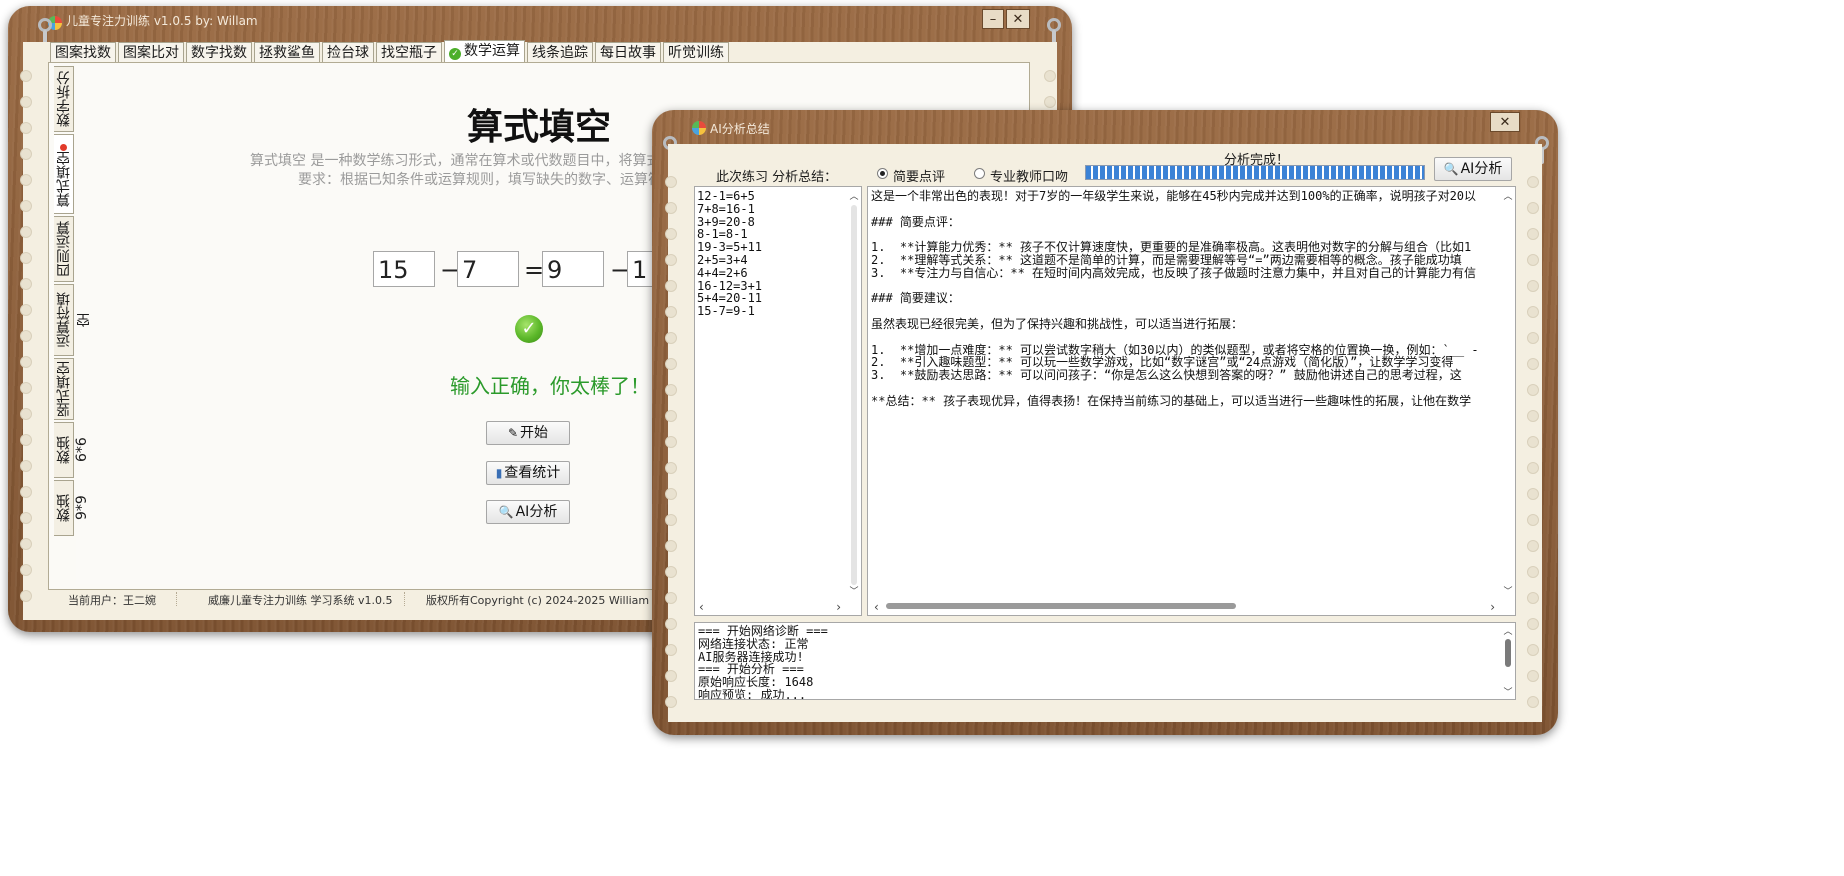 Image resolution: width=1844 pixels, height=876 pixels. What do you see at coordinates (455, 54) in the screenshot?
I see `check-icon: ✓` at bounding box center [455, 54].